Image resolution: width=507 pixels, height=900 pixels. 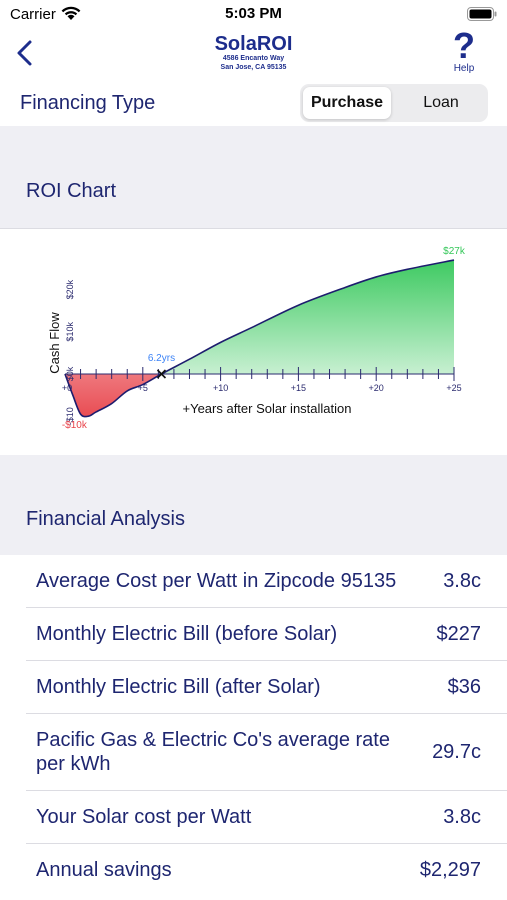 I want to click on x-tick-label: +25, so click(x=453, y=388).